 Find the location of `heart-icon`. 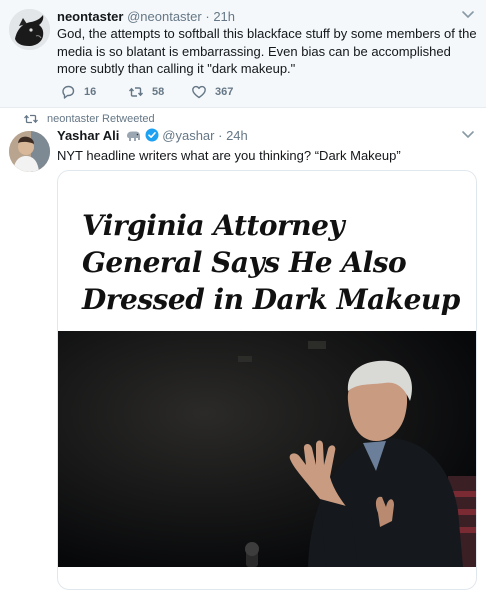

heart-icon is located at coordinates (199, 92).